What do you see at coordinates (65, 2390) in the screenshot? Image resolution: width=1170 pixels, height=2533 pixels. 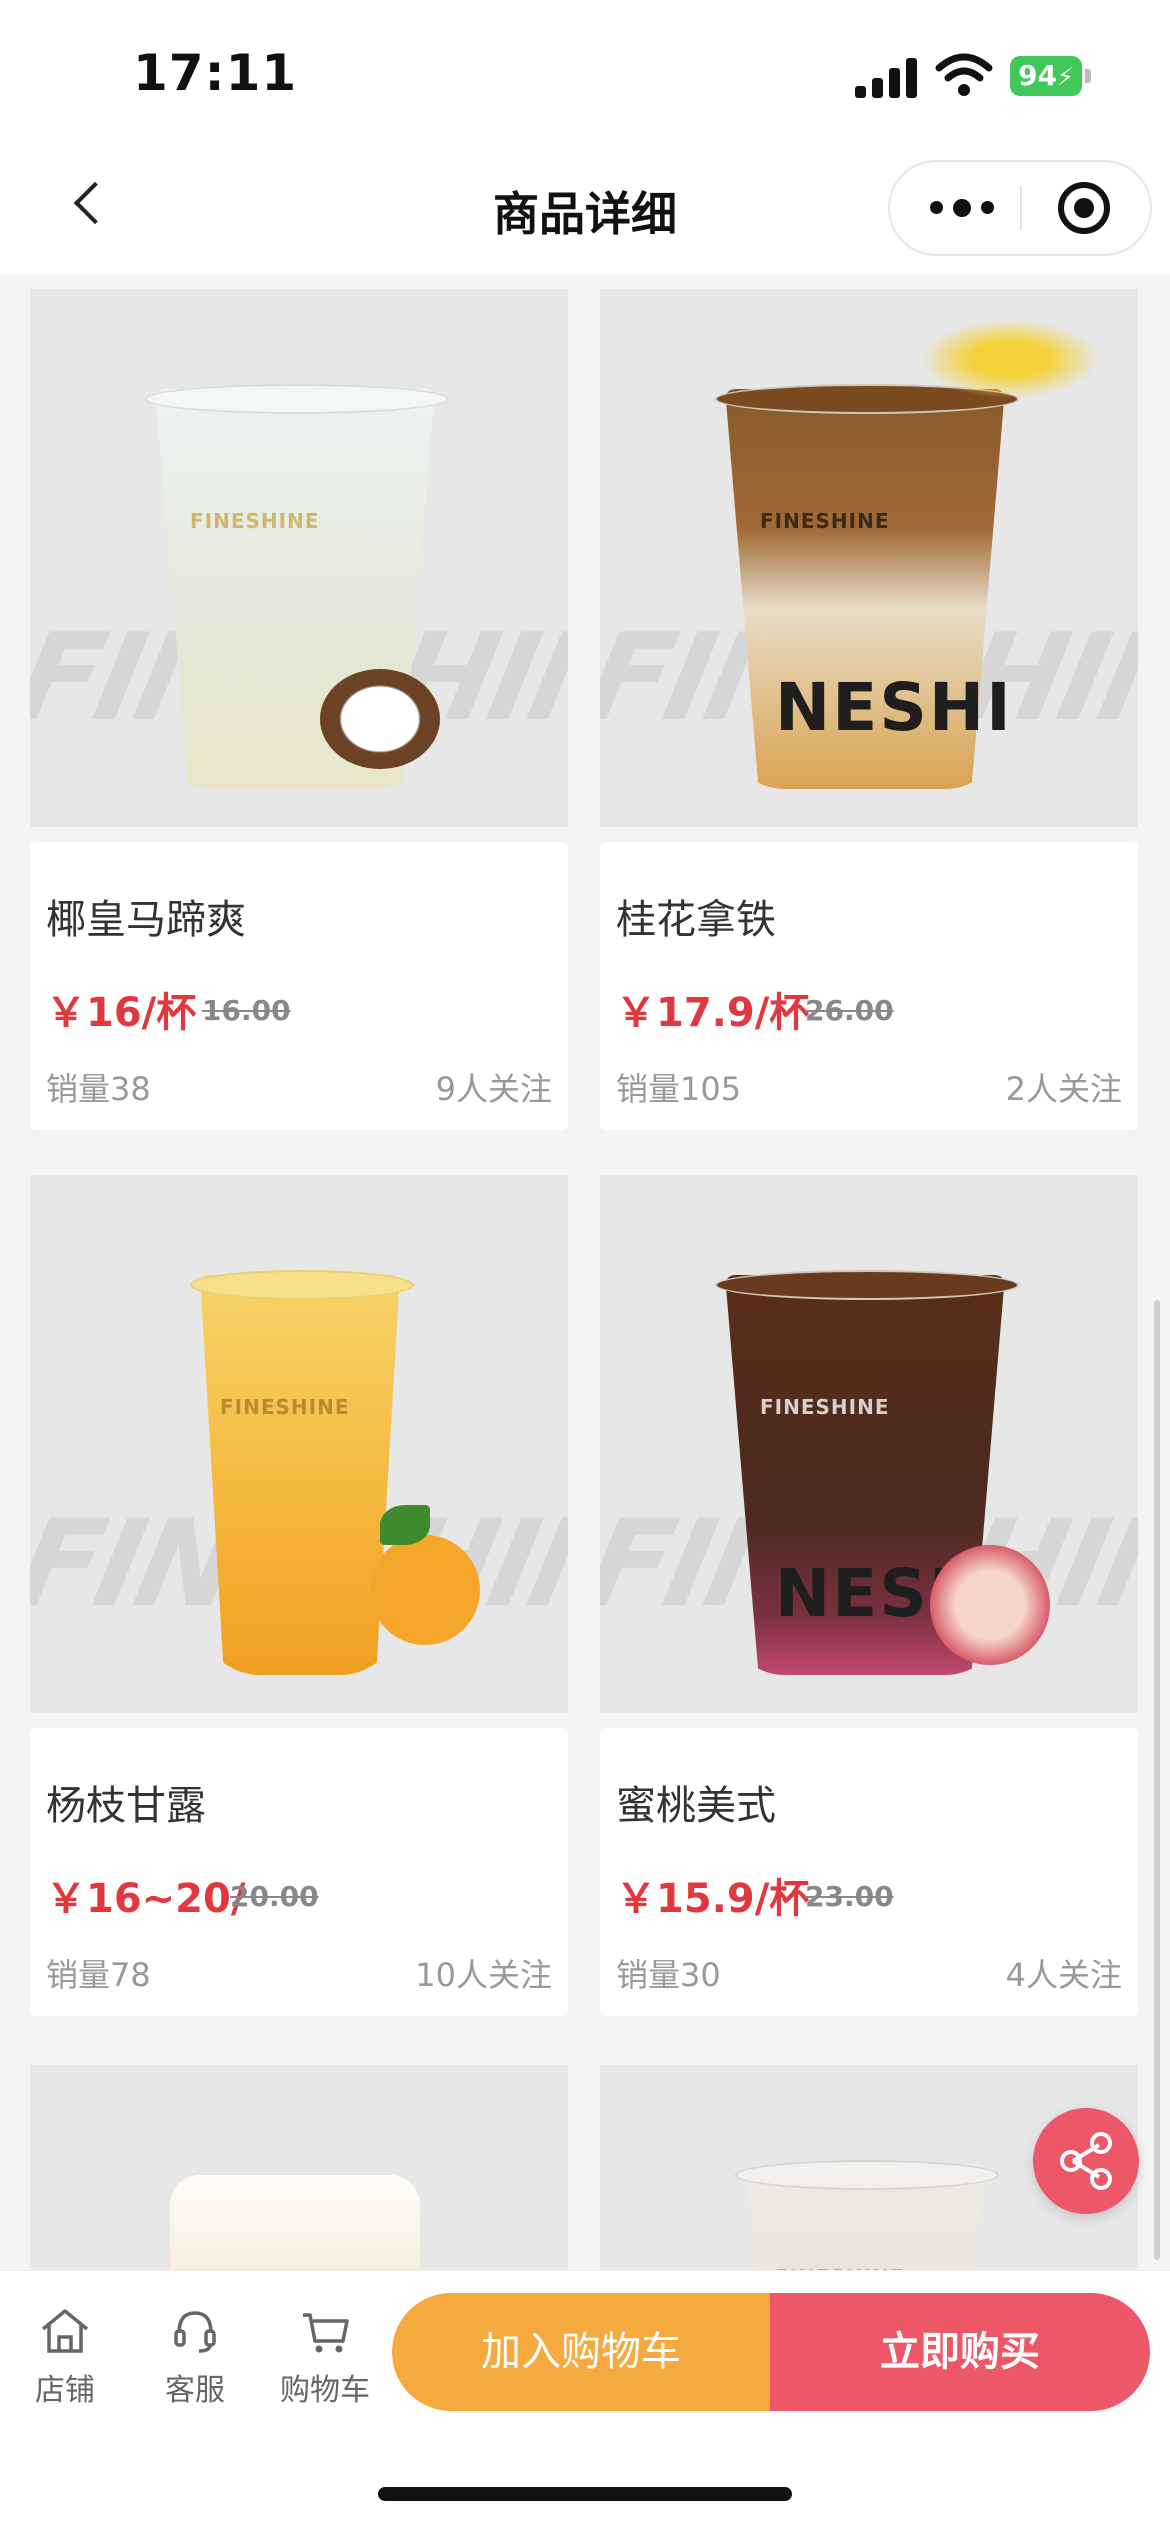 I see `tab-label: 店铺` at bounding box center [65, 2390].